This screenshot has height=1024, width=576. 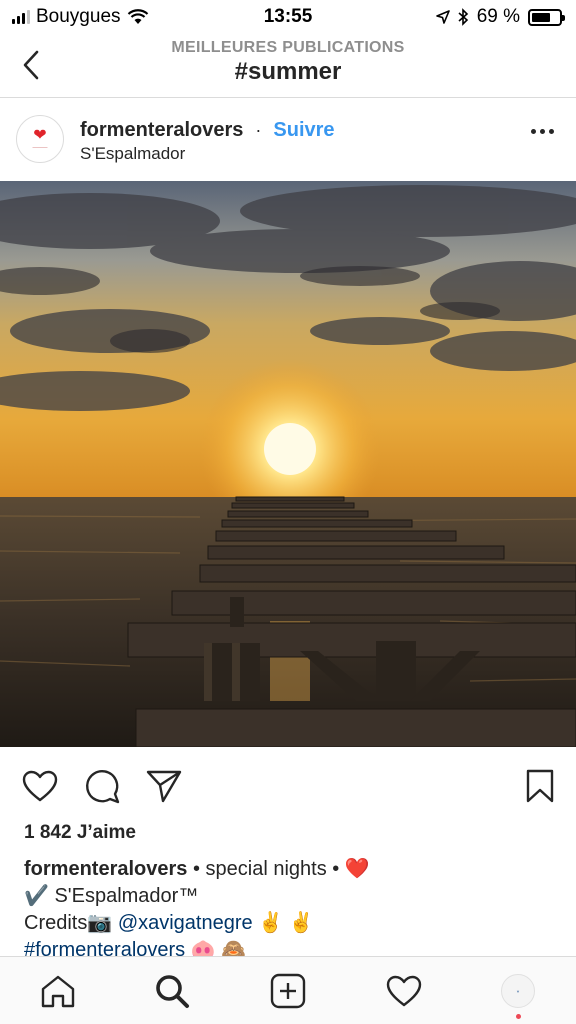 I want to click on caption-emojis: ✌️ ✌️, so click(x=283, y=923).